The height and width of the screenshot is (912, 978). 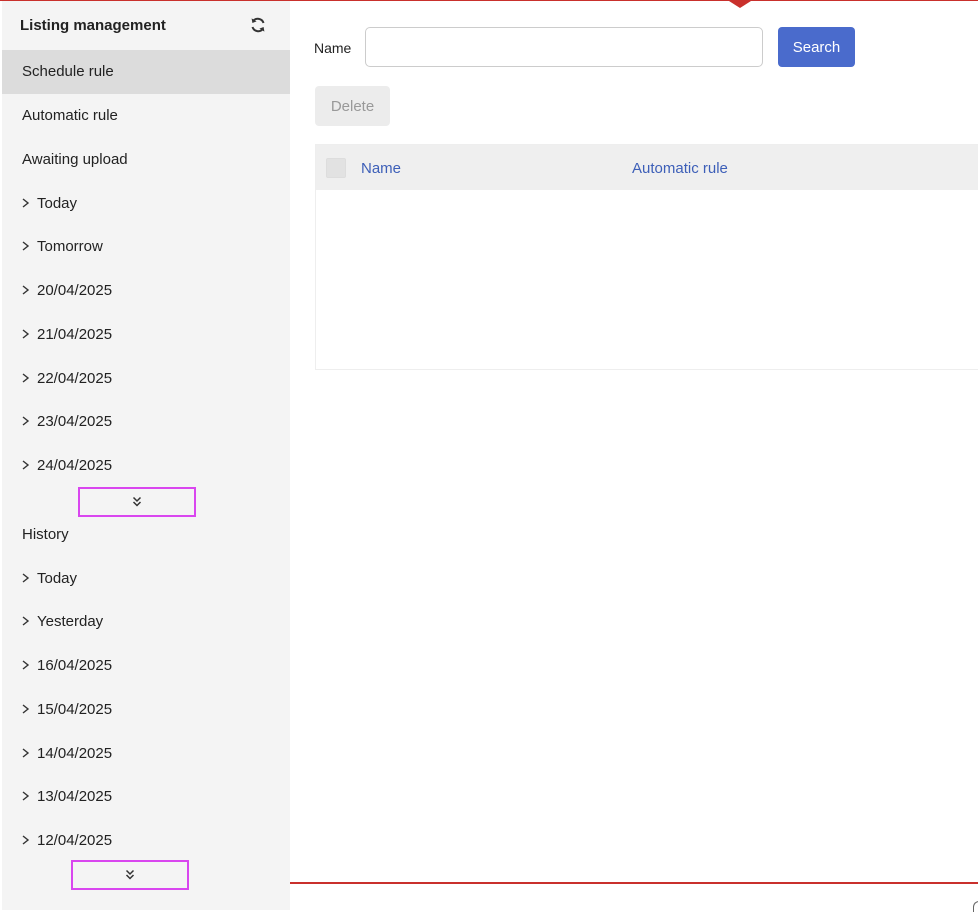 I want to click on column-header-name: Name, so click(x=381, y=168).